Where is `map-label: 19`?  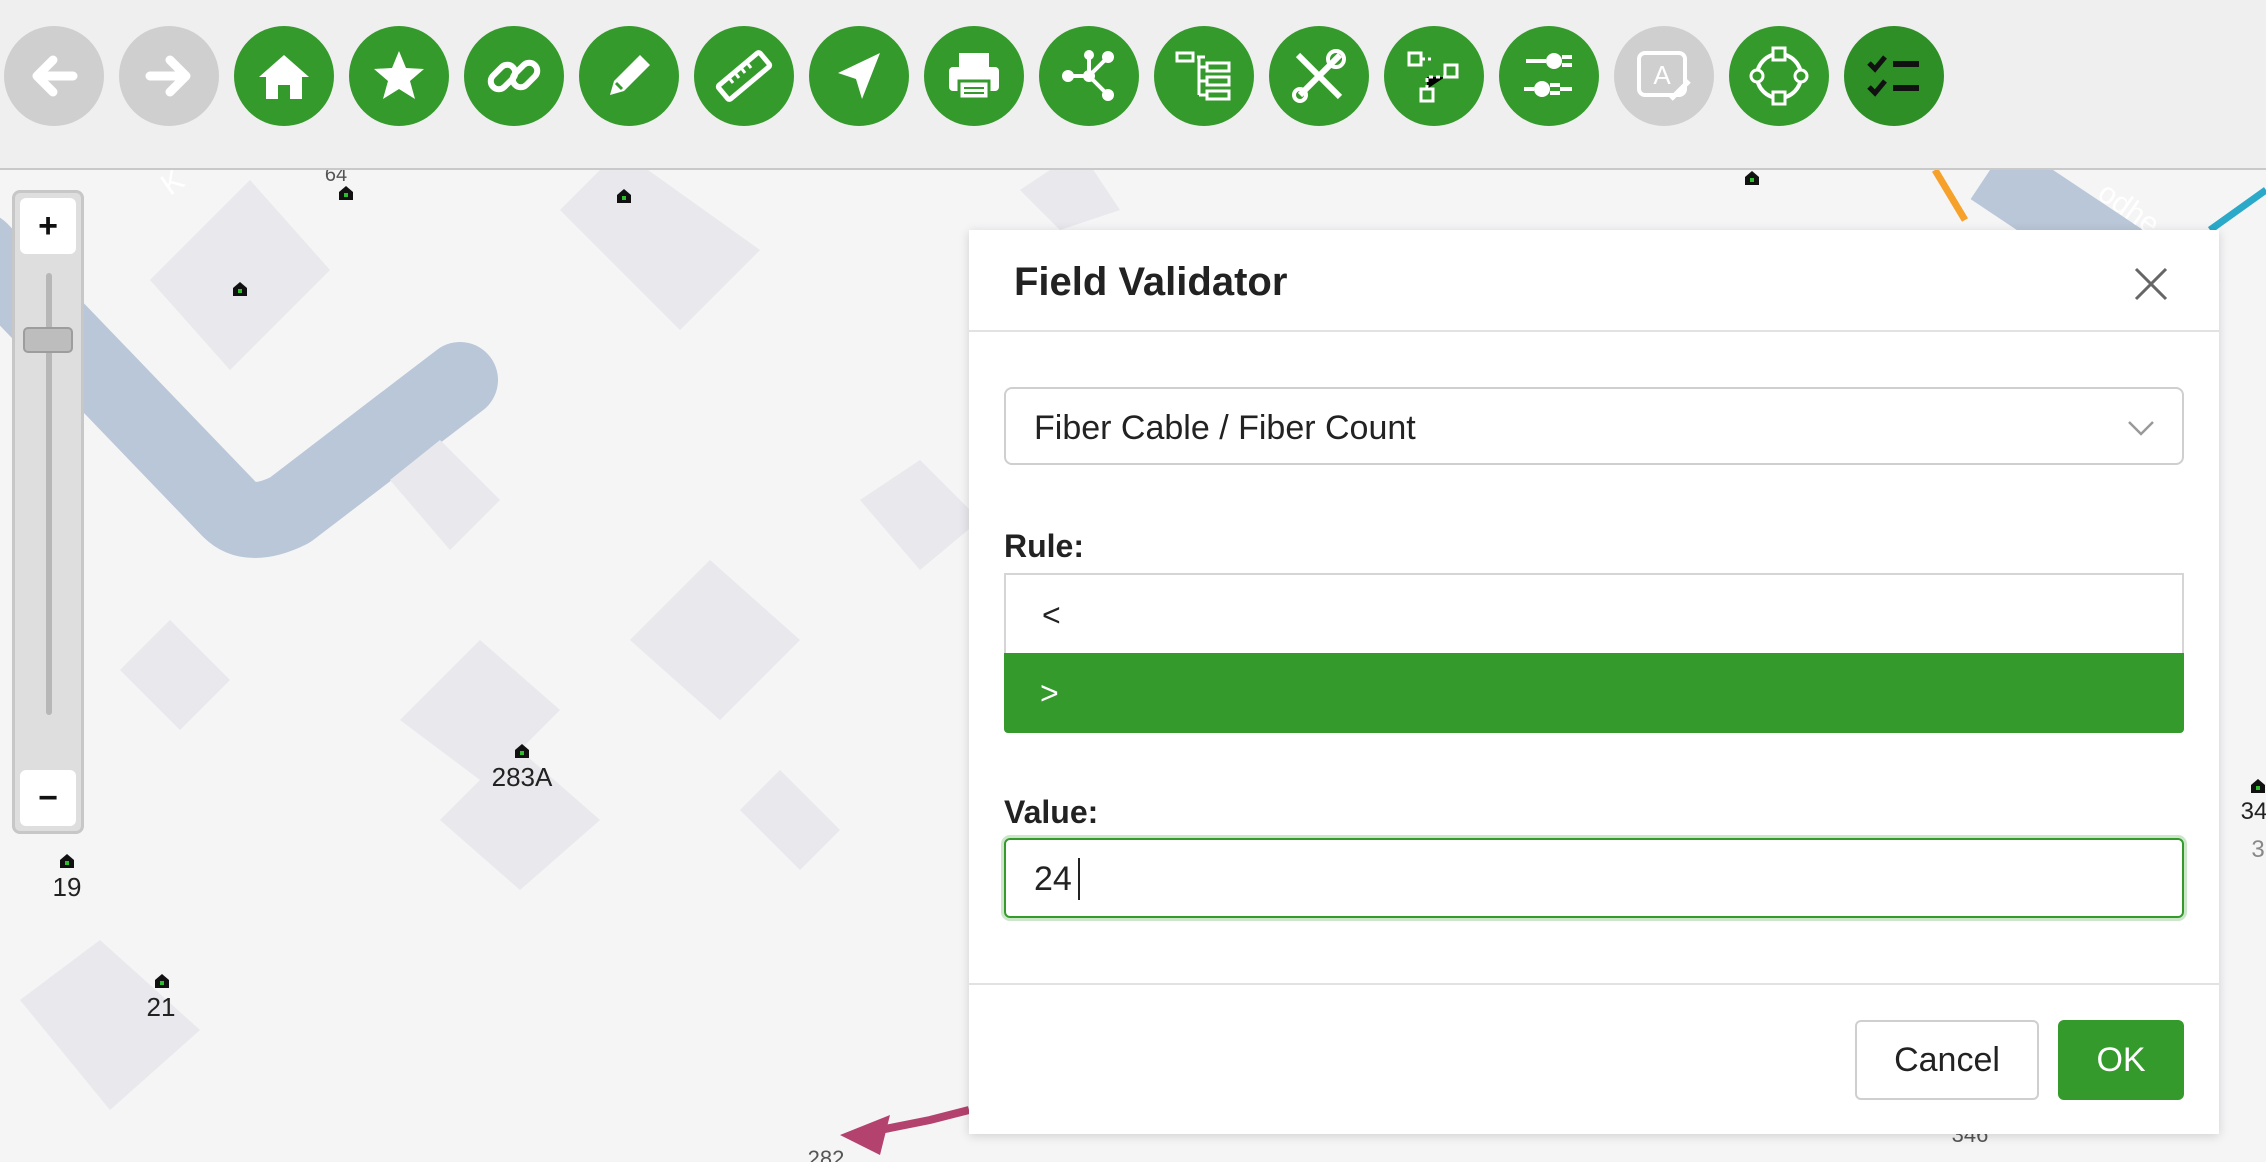 map-label: 19 is located at coordinates (67, 887).